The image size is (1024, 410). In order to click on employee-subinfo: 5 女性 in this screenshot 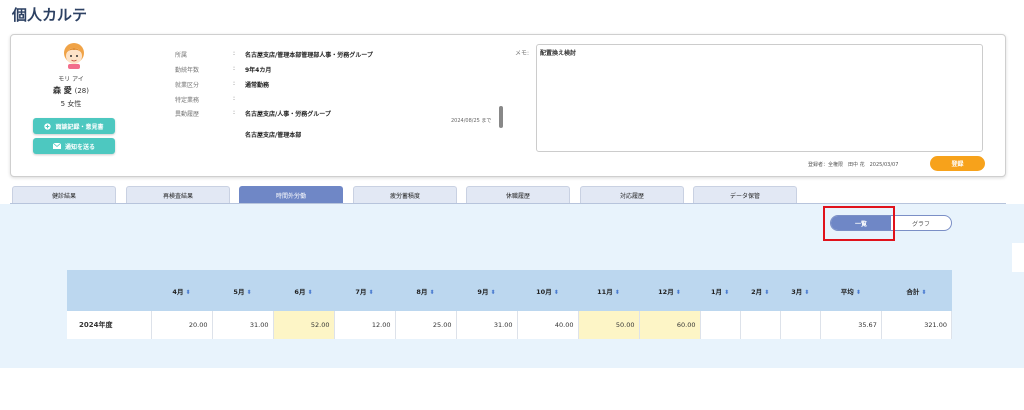, I will do `click(71, 104)`.